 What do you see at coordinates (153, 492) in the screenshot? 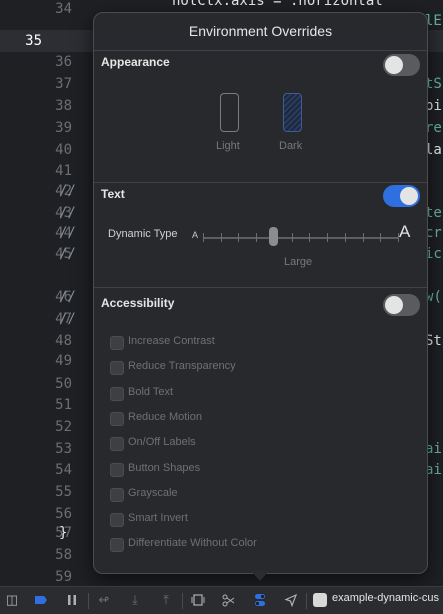
I see `accessibility-option-label: Grayscale` at bounding box center [153, 492].